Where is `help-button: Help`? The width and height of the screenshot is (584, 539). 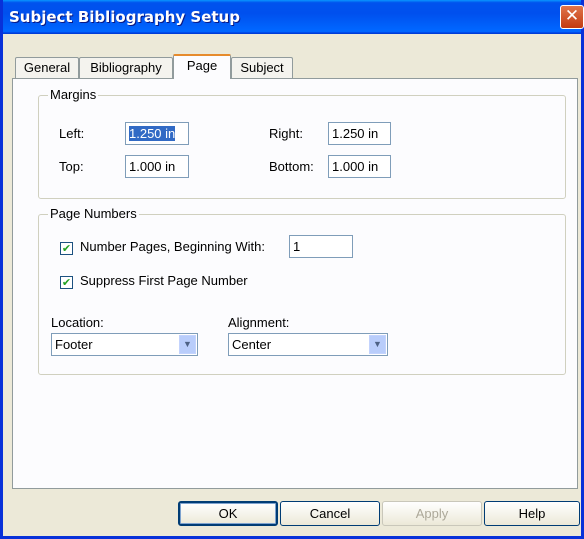
help-button: Help is located at coordinates (532, 513).